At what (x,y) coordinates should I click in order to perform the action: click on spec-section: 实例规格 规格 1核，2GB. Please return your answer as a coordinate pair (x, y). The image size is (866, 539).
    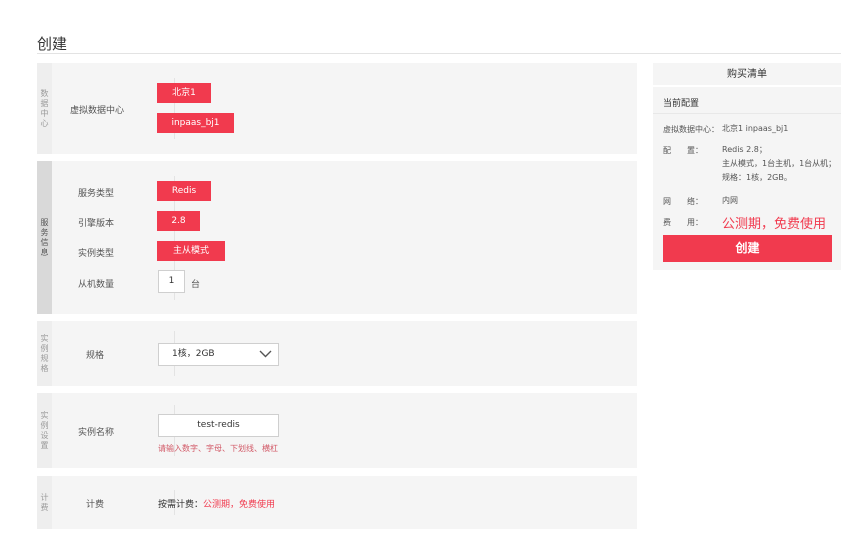
    Looking at the image, I should click on (337, 353).